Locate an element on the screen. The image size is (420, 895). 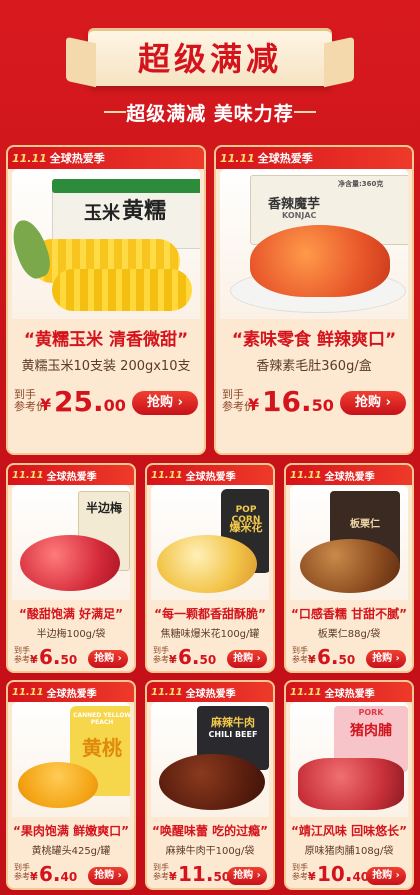
price-row: 到手 参考价 ¥ 25.00 抢购 › is located at coordinates (106, 402).